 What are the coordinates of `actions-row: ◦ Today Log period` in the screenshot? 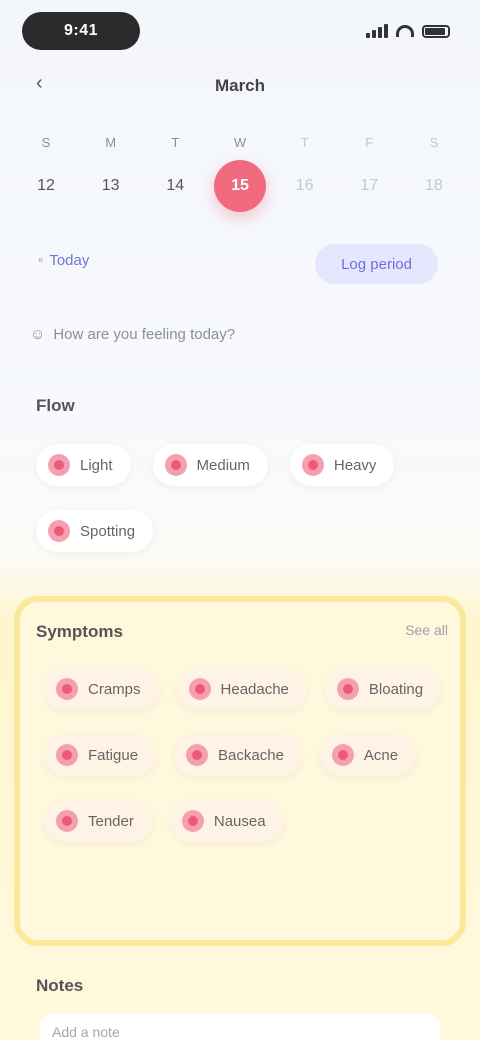 It's located at (240, 264).